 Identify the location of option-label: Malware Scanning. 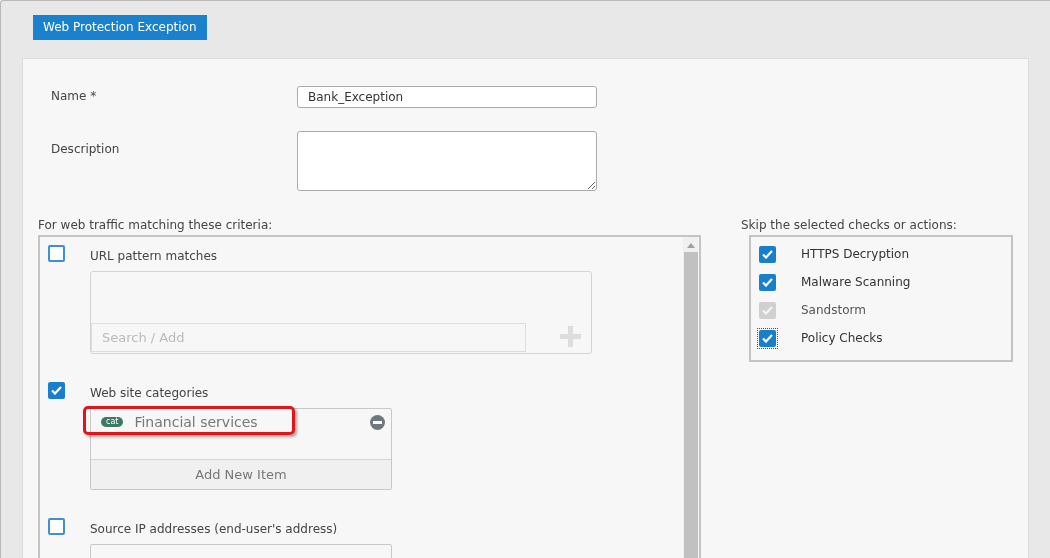
(856, 282).